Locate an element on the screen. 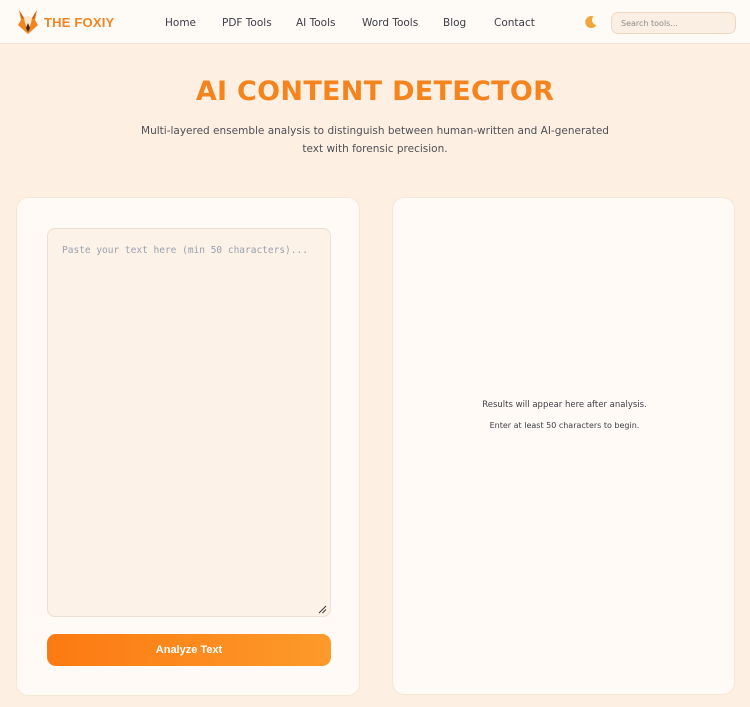 Image resolution: width=750 pixels, height=707 pixels. resize-handle-icon is located at coordinates (322, 609).